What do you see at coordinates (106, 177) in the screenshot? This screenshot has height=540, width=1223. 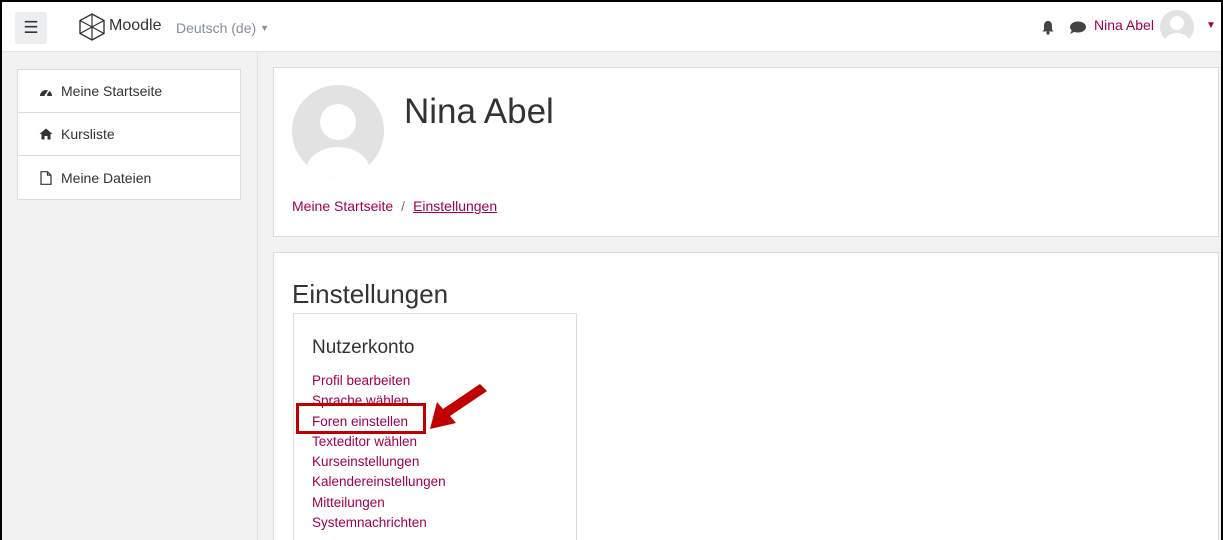 I see `drawer-item-label: Meine Dateien` at bounding box center [106, 177].